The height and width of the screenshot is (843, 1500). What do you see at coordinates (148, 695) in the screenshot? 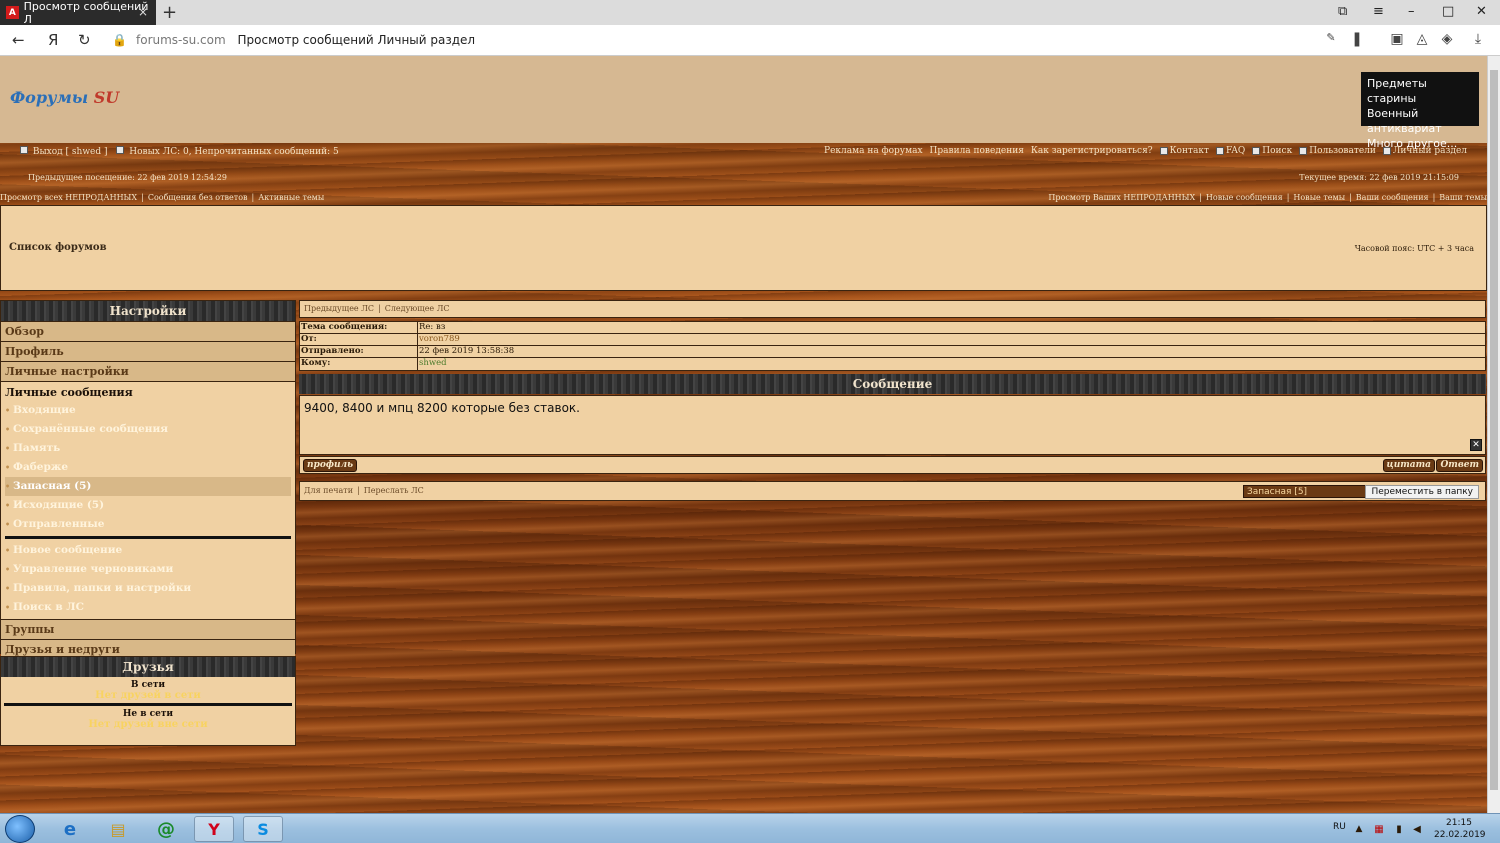
I see `online-empty: Нет друзей в сети` at bounding box center [148, 695].